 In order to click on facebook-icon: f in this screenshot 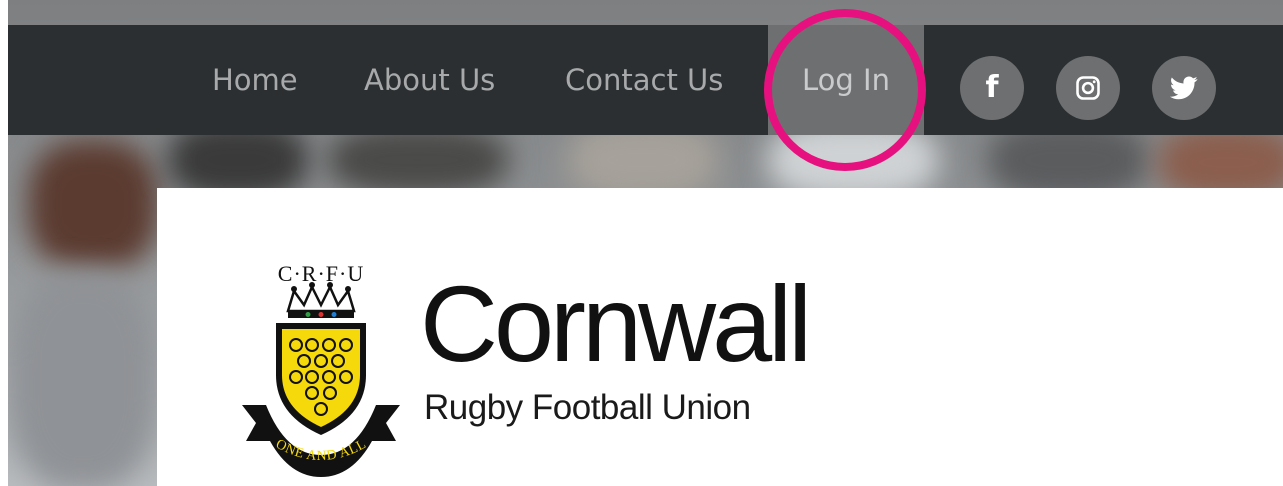, I will do `click(992, 87)`.